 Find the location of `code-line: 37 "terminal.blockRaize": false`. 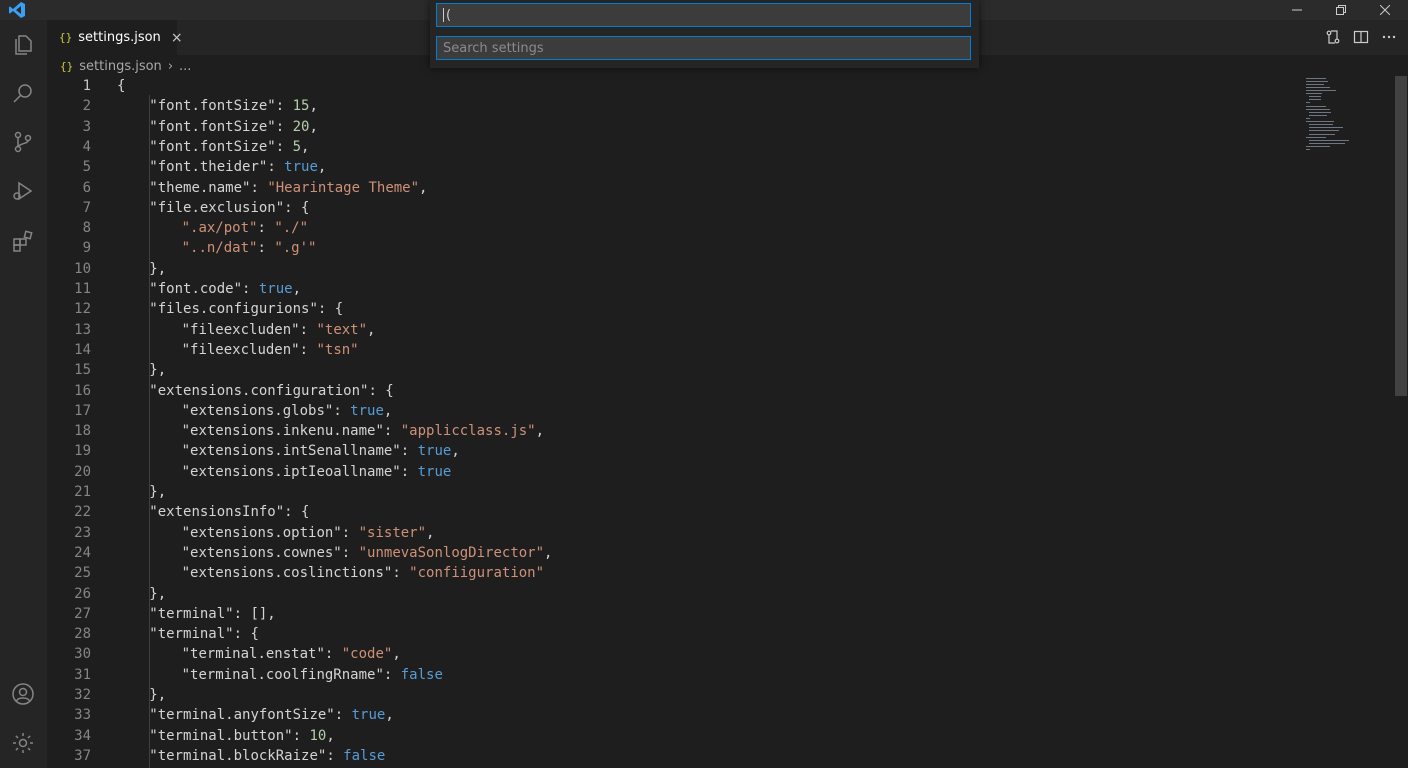

code-line: 37 "terminal.blockRaize": false is located at coordinates (720, 756).